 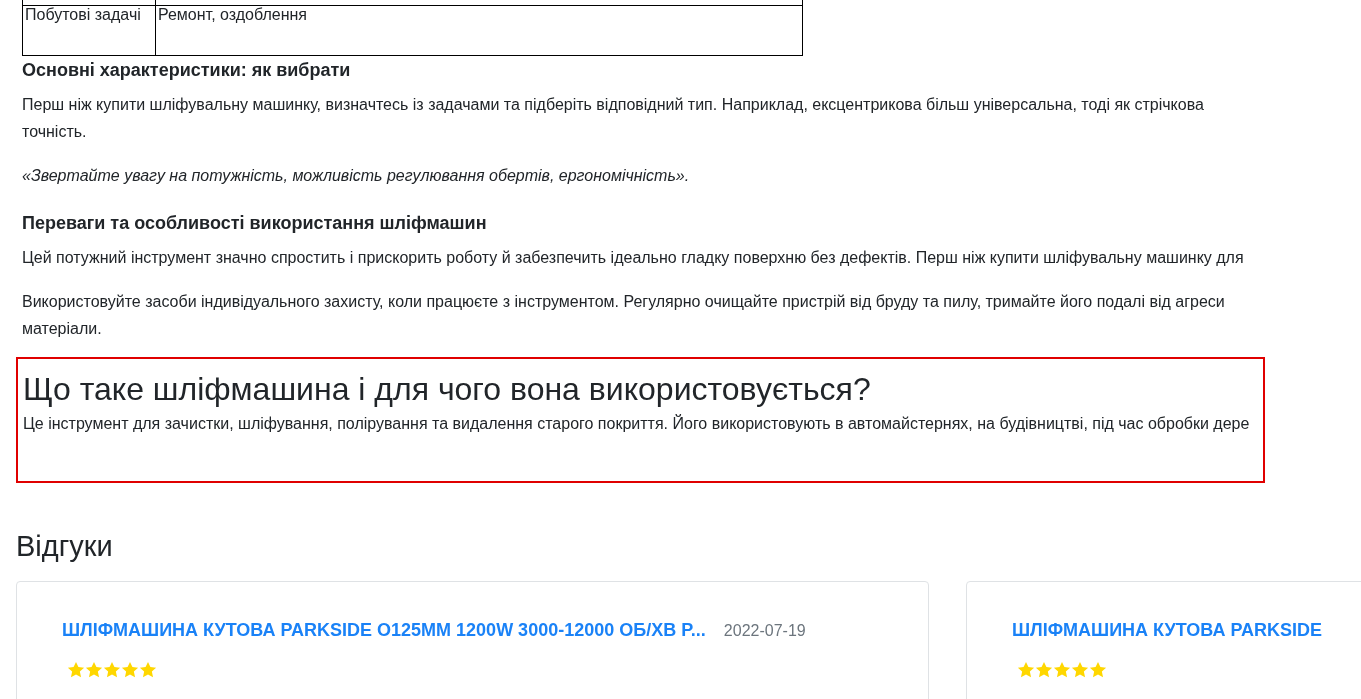 What do you see at coordinates (65, 546) in the screenshot?
I see `reviews-heading: Відгуки` at bounding box center [65, 546].